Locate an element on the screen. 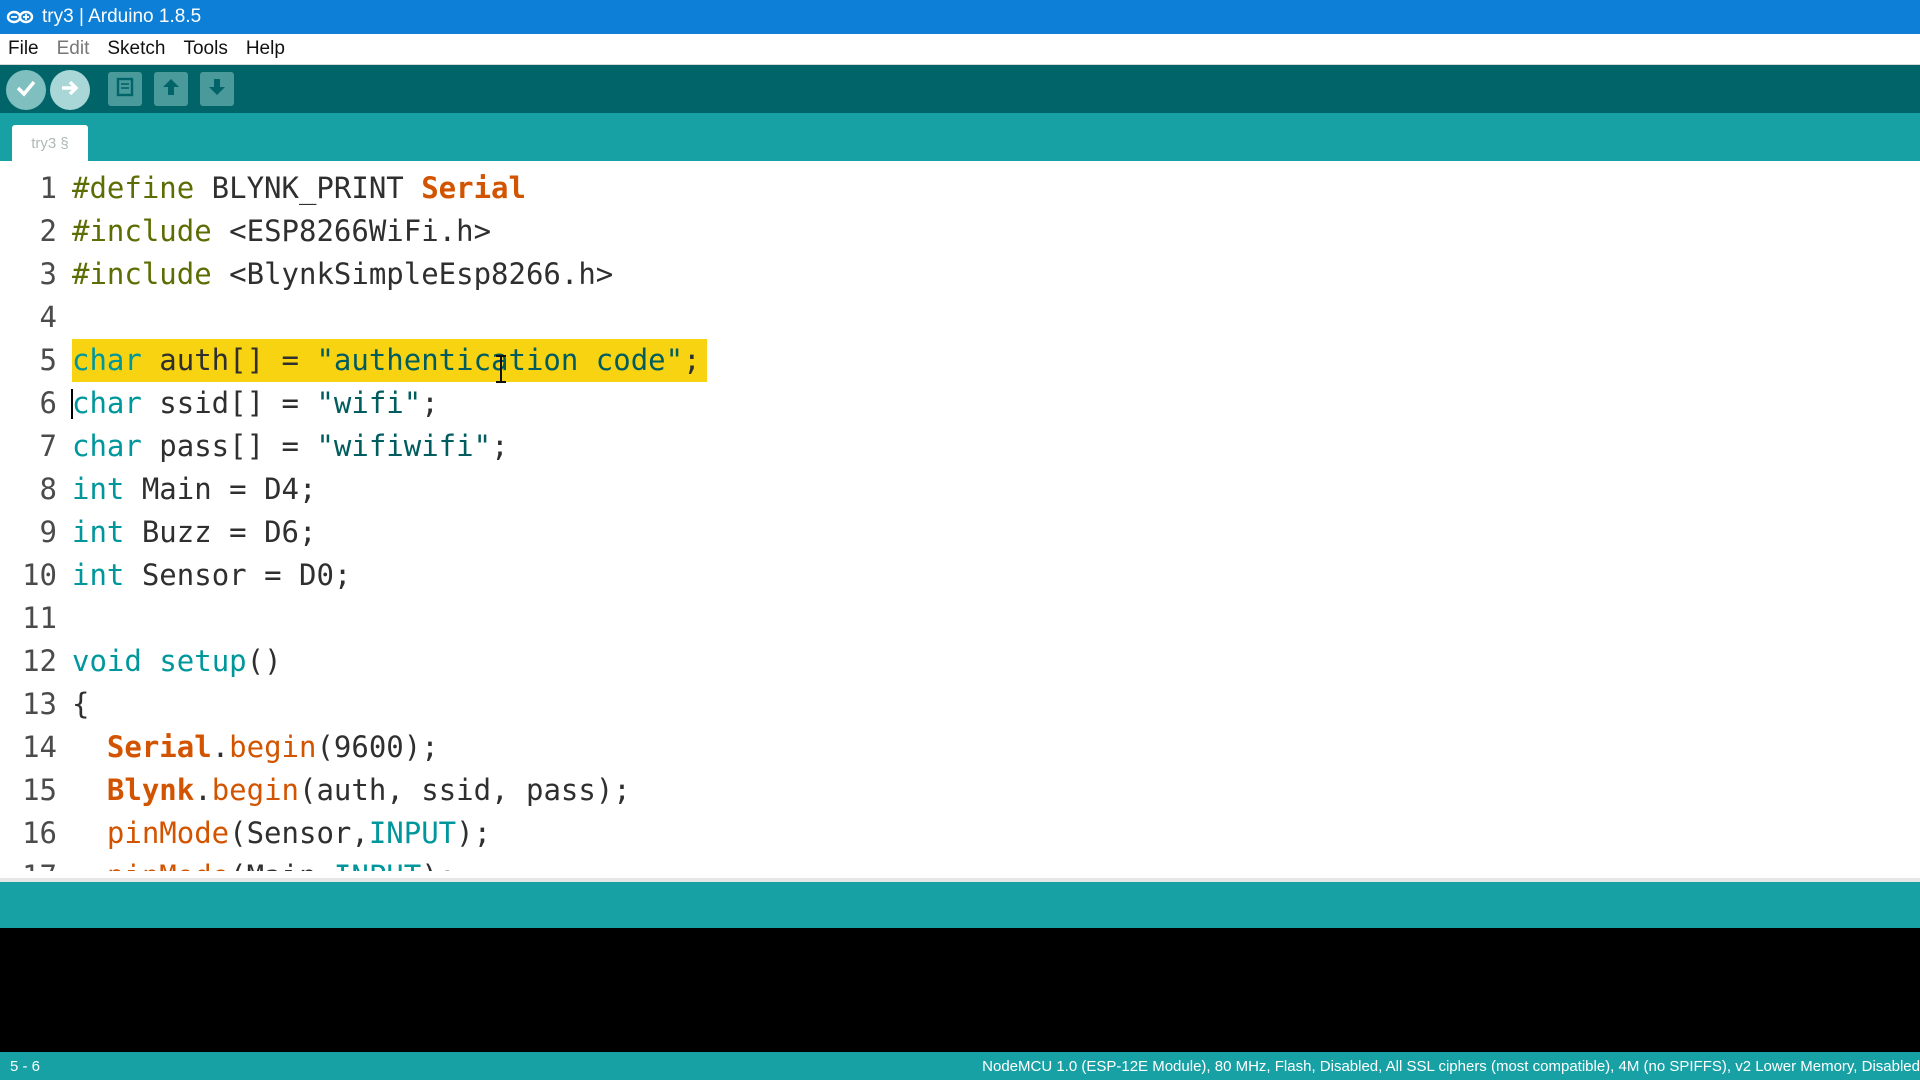  menu-tools: Tools is located at coordinates (206, 49).